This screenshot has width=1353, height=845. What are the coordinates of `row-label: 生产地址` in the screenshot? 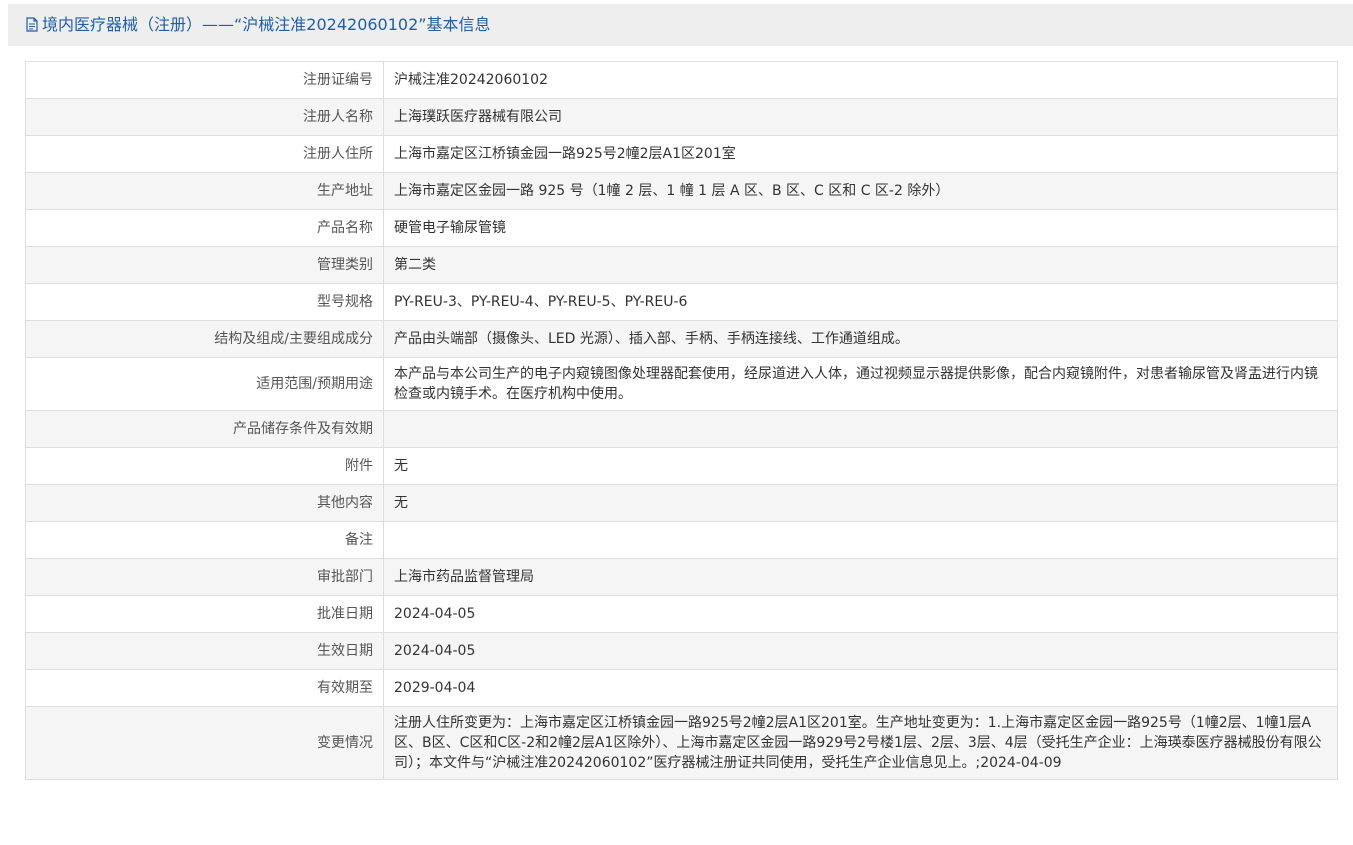 It's located at (204, 191).